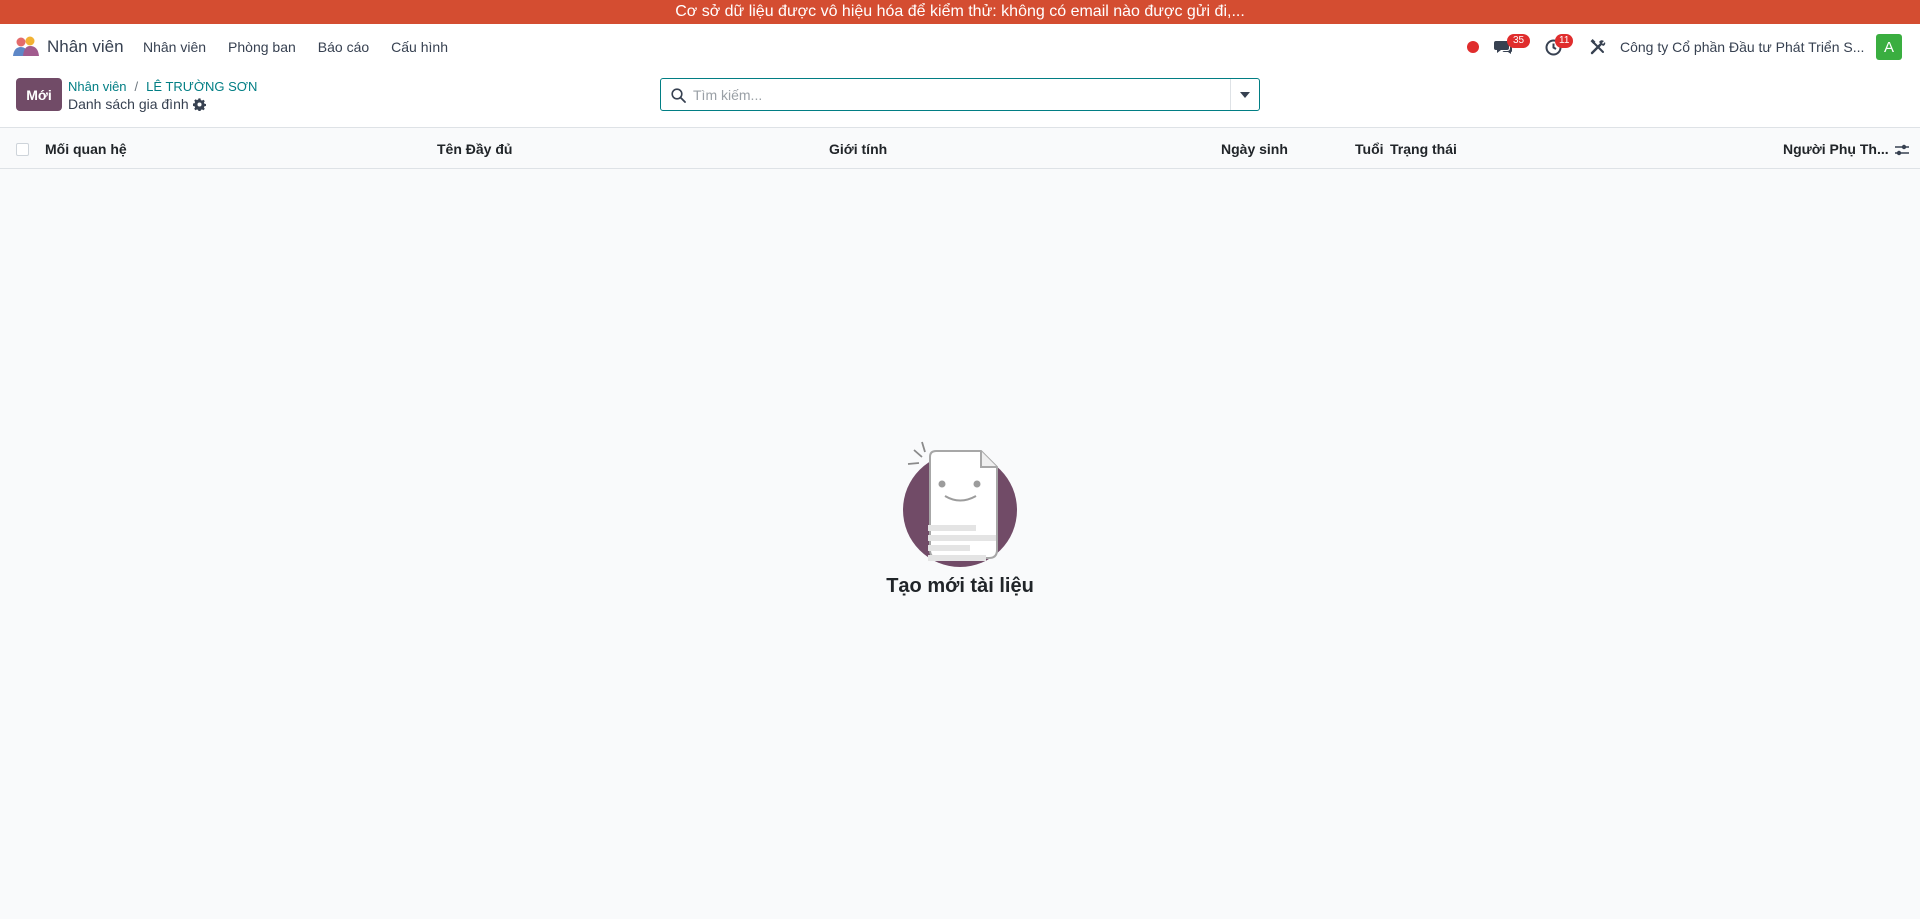 The height and width of the screenshot is (919, 1920). I want to click on breadcrumb: Nhân viên / LÊ TRƯỜNG SƠN, so click(162, 86).